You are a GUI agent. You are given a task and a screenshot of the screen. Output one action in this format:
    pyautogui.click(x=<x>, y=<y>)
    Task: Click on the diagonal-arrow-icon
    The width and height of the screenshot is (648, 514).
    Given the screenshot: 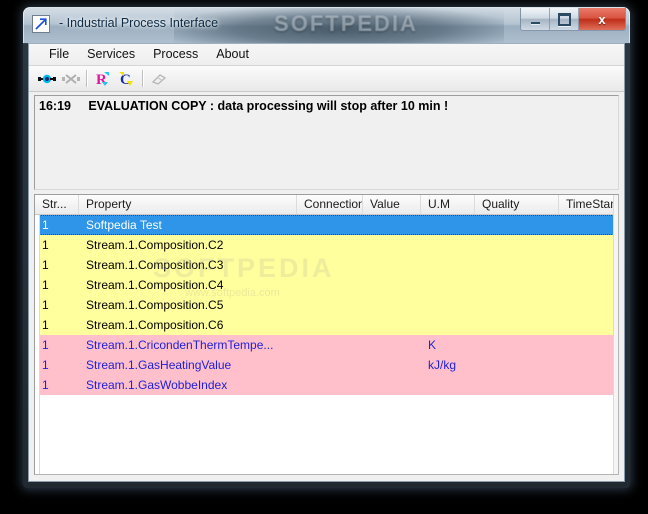 What is the action you would take?
    pyautogui.click(x=41, y=24)
    